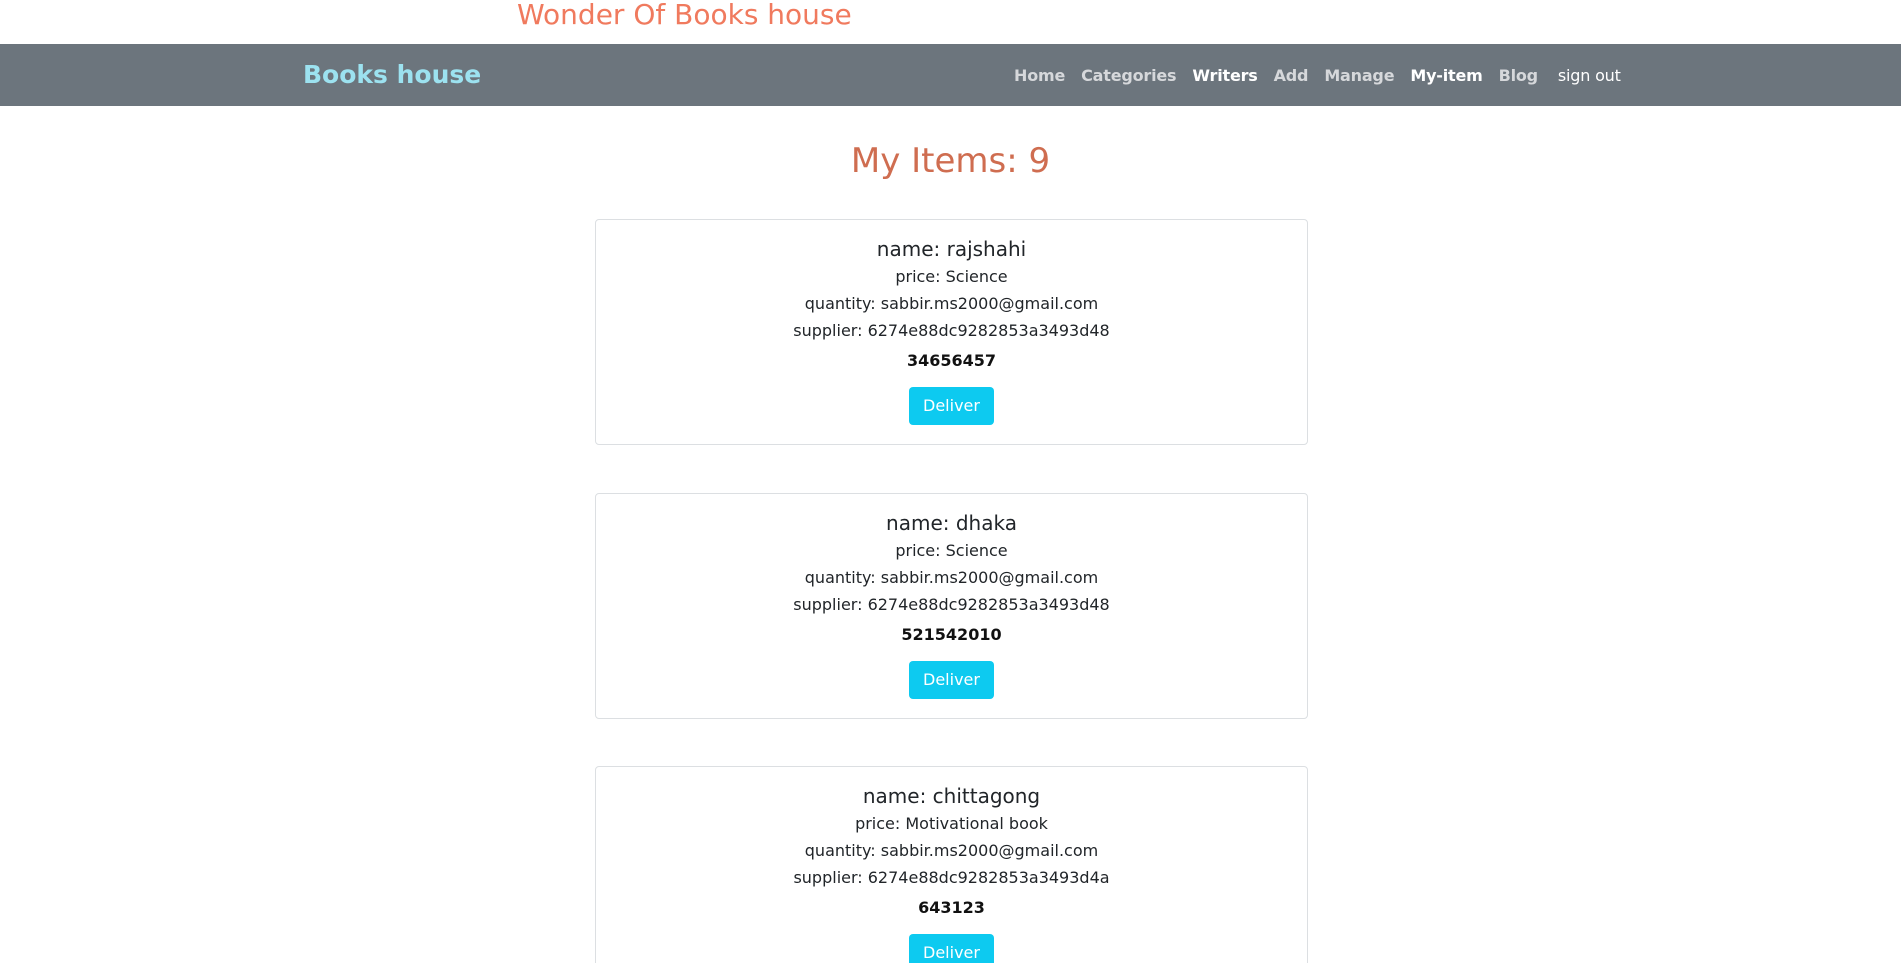 Image resolution: width=1901 pixels, height=963 pixels. Describe the element at coordinates (1291, 75) in the screenshot. I see `nav-add: Add` at that location.